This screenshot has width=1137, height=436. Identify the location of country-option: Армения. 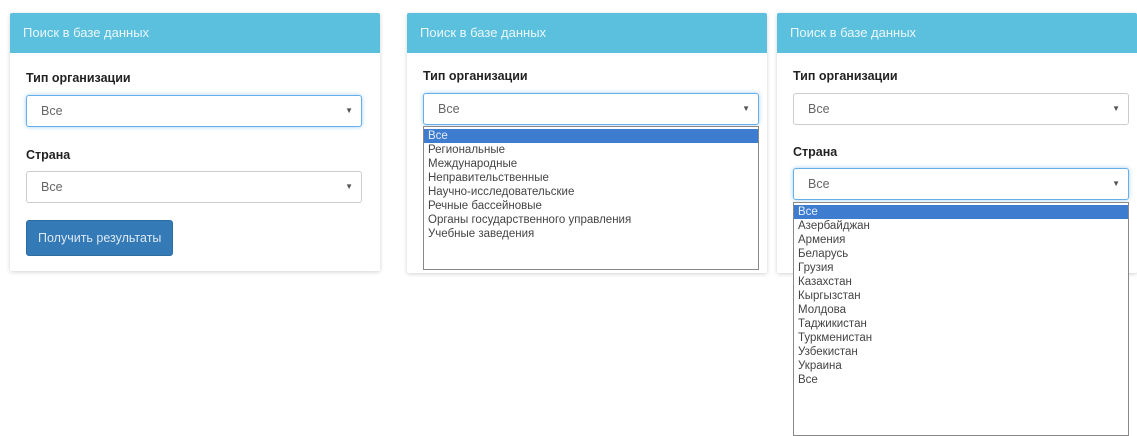
(961, 240).